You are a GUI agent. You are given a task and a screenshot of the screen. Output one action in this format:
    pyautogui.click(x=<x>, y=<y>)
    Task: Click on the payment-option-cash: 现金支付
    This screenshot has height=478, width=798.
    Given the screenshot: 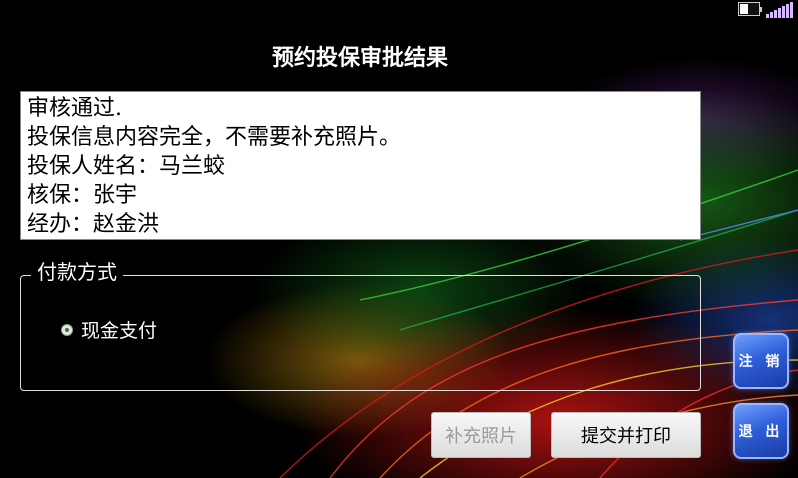 What is the action you would take?
    pyautogui.click(x=109, y=329)
    